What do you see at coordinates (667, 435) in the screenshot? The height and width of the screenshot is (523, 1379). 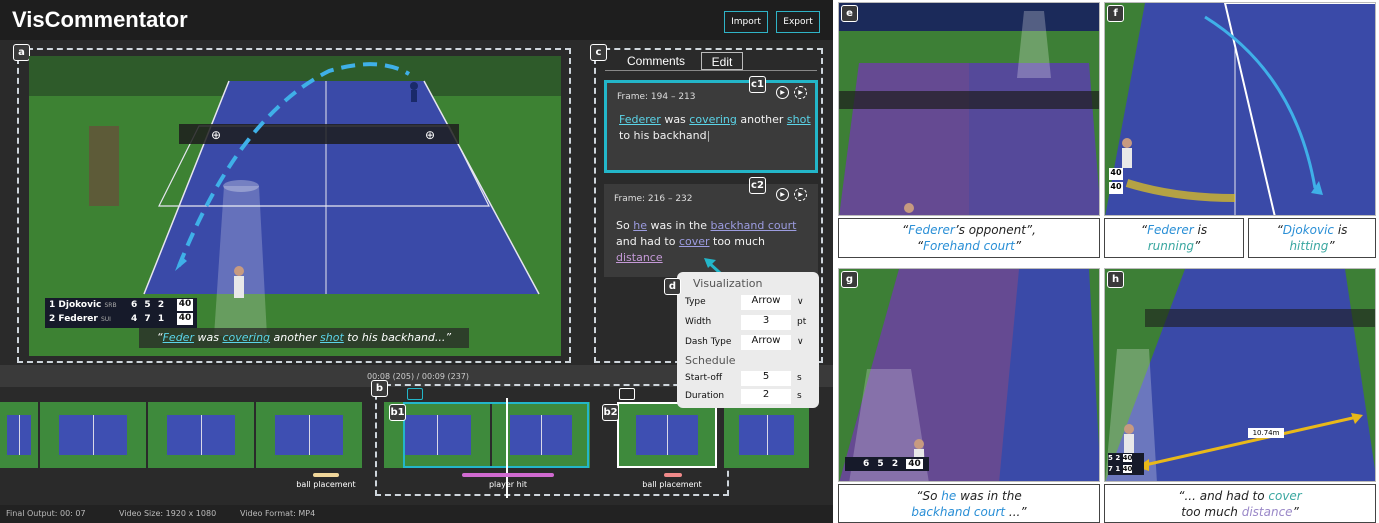 I see `clip-b2-highlight` at bounding box center [667, 435].